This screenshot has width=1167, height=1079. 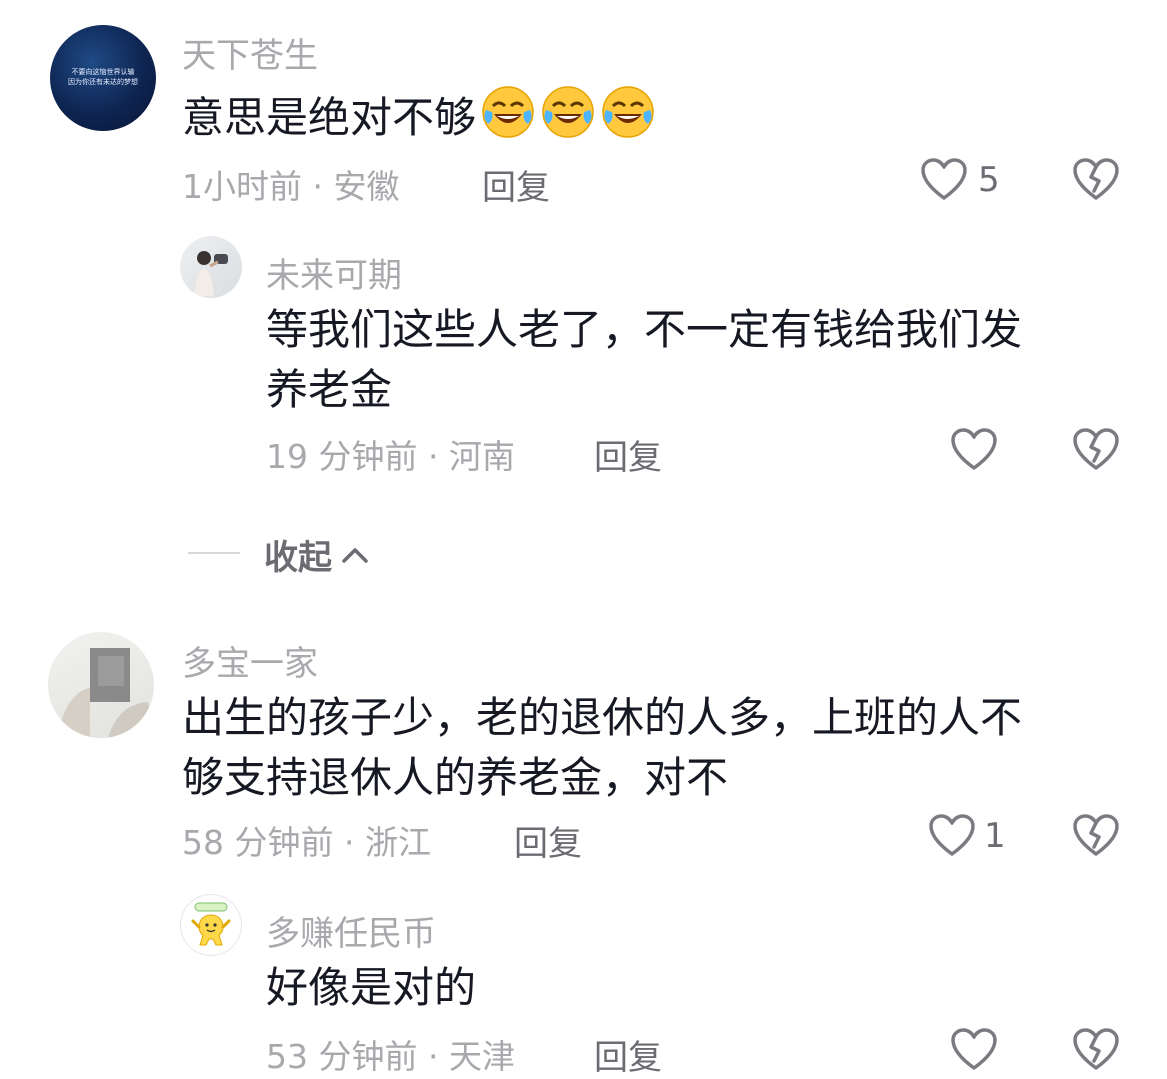 I want to click on avatar-illustration, so click(x=211, y=924).